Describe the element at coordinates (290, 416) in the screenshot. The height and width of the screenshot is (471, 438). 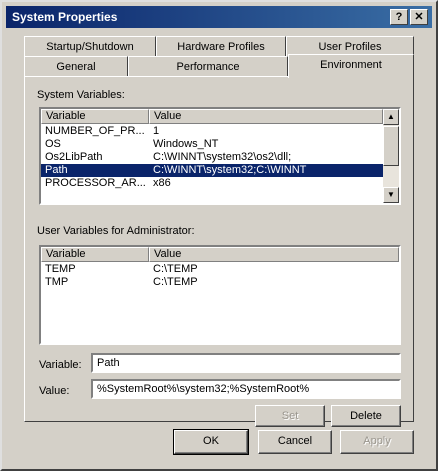
I see `set-button: Set` at that location.